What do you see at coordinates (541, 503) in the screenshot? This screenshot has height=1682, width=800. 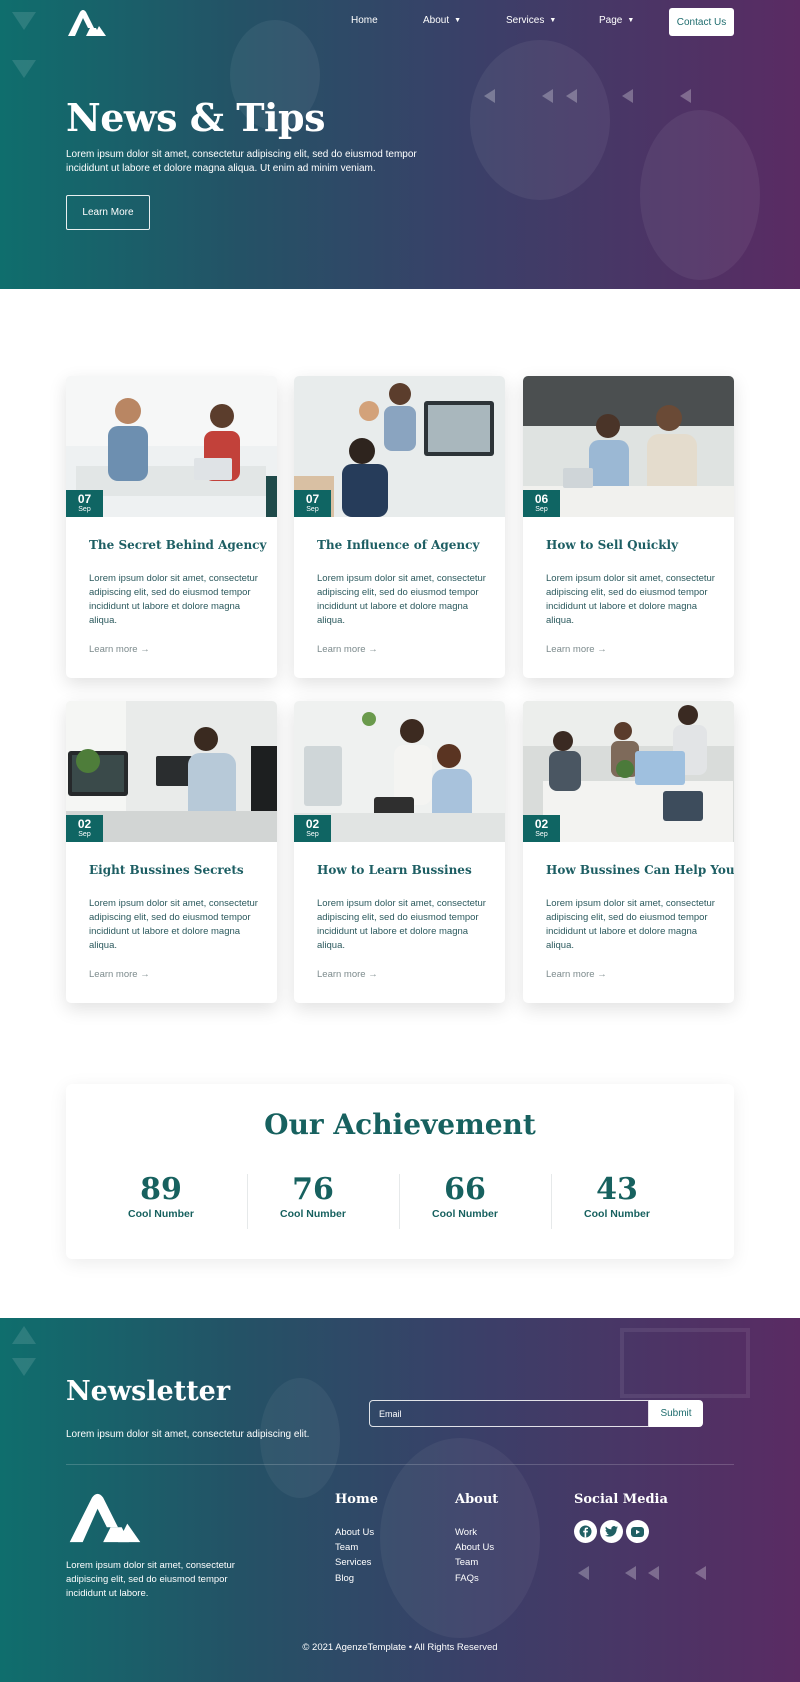 I see `date-badge: 06 Sep` at bounding box center [541, 503].